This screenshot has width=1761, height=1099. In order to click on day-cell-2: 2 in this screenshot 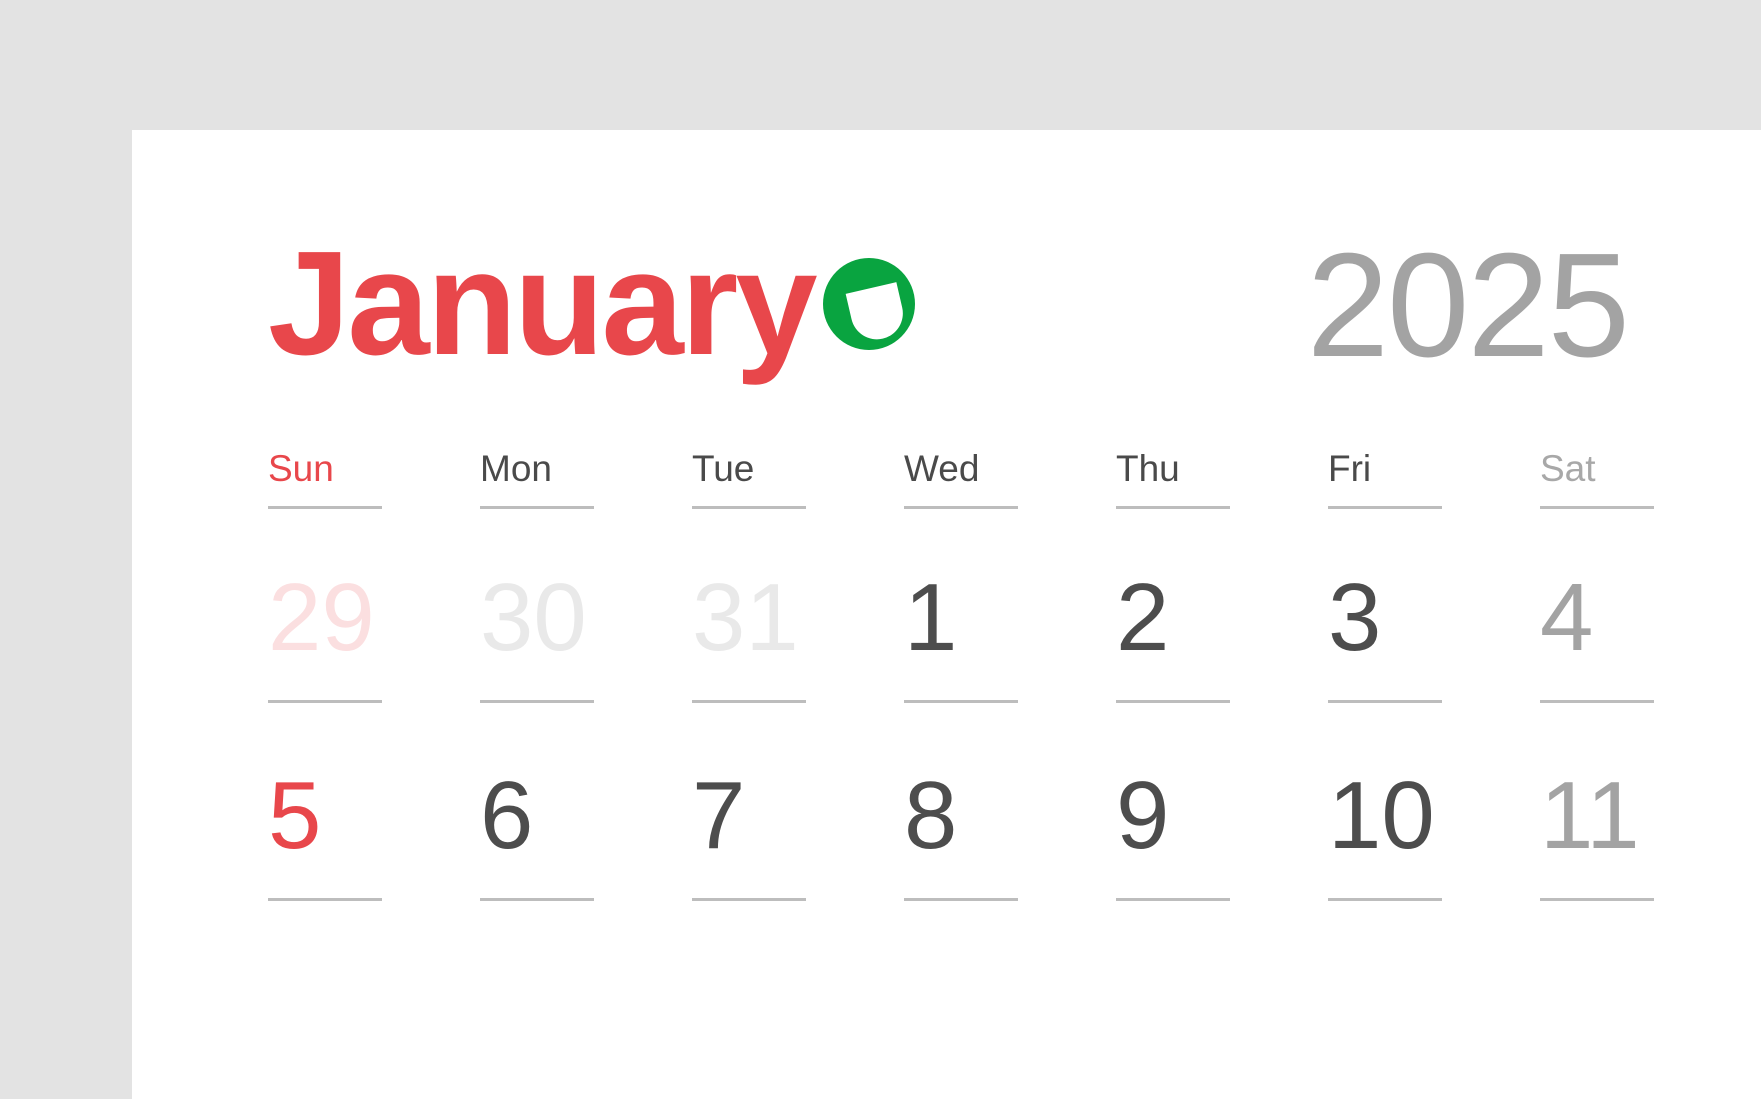, I will do `click(1211, 618)`.